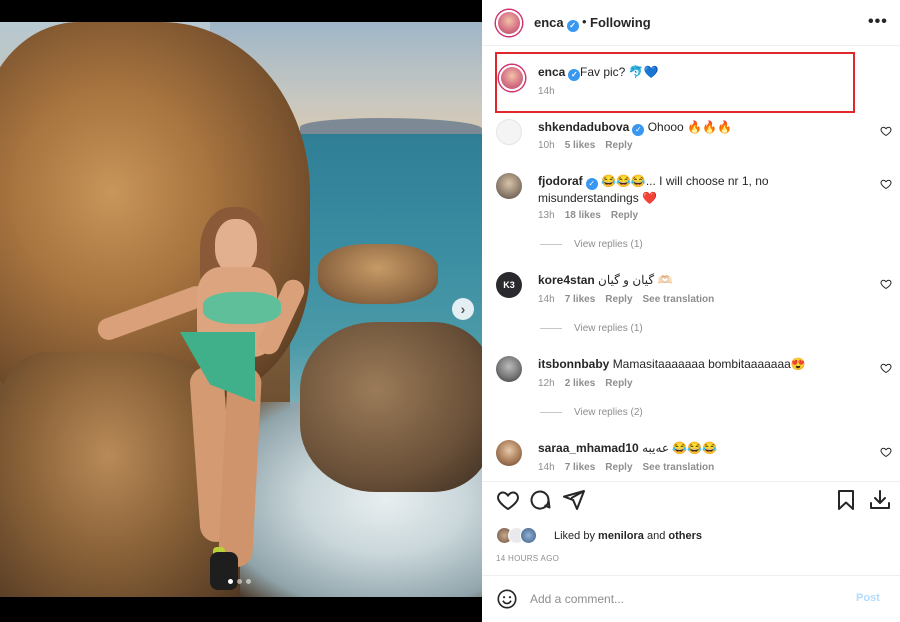 Image resolution: width=900 pixels, height=622 pixels. What do you see at coordinates (549, 22) in the screenshot?
I see `header-username-text: enca` at bounding box center [549, 22].